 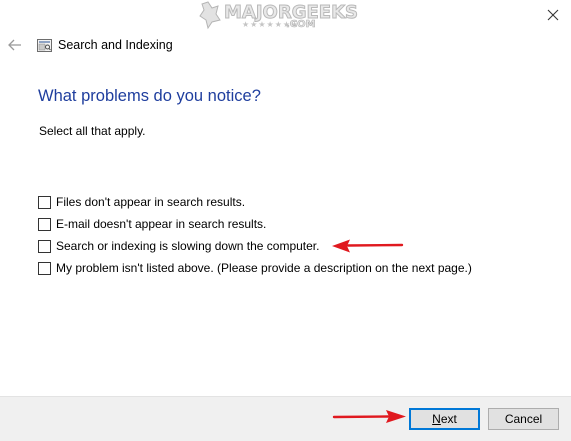 I want to click on window-title: Search and Indexing, so click(x=115, y=45).